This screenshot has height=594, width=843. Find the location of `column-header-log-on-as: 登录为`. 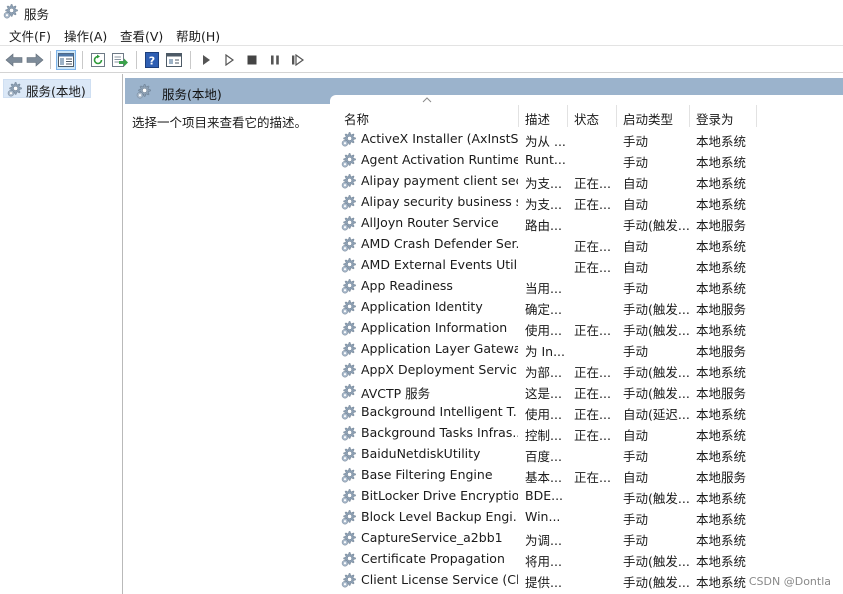

column-header-log-on-as: 登录为 is located at coordinates (715, 118).